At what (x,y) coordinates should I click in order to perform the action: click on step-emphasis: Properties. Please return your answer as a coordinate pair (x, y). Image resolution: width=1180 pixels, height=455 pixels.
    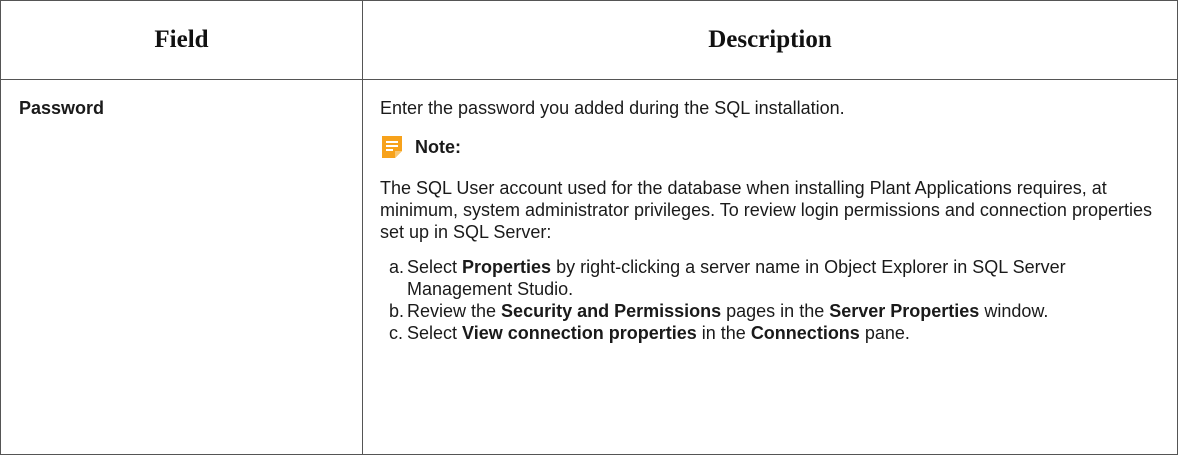
    Looking at the image, I should click on (507, 267).